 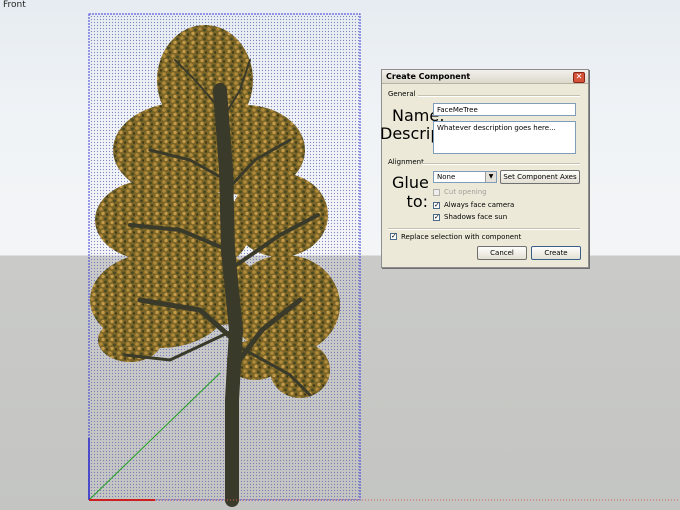 What do you see at coordinates (502, 253) in the screenshot?
I see `cancel-button: Cancel` at bounding box center [502, 253].